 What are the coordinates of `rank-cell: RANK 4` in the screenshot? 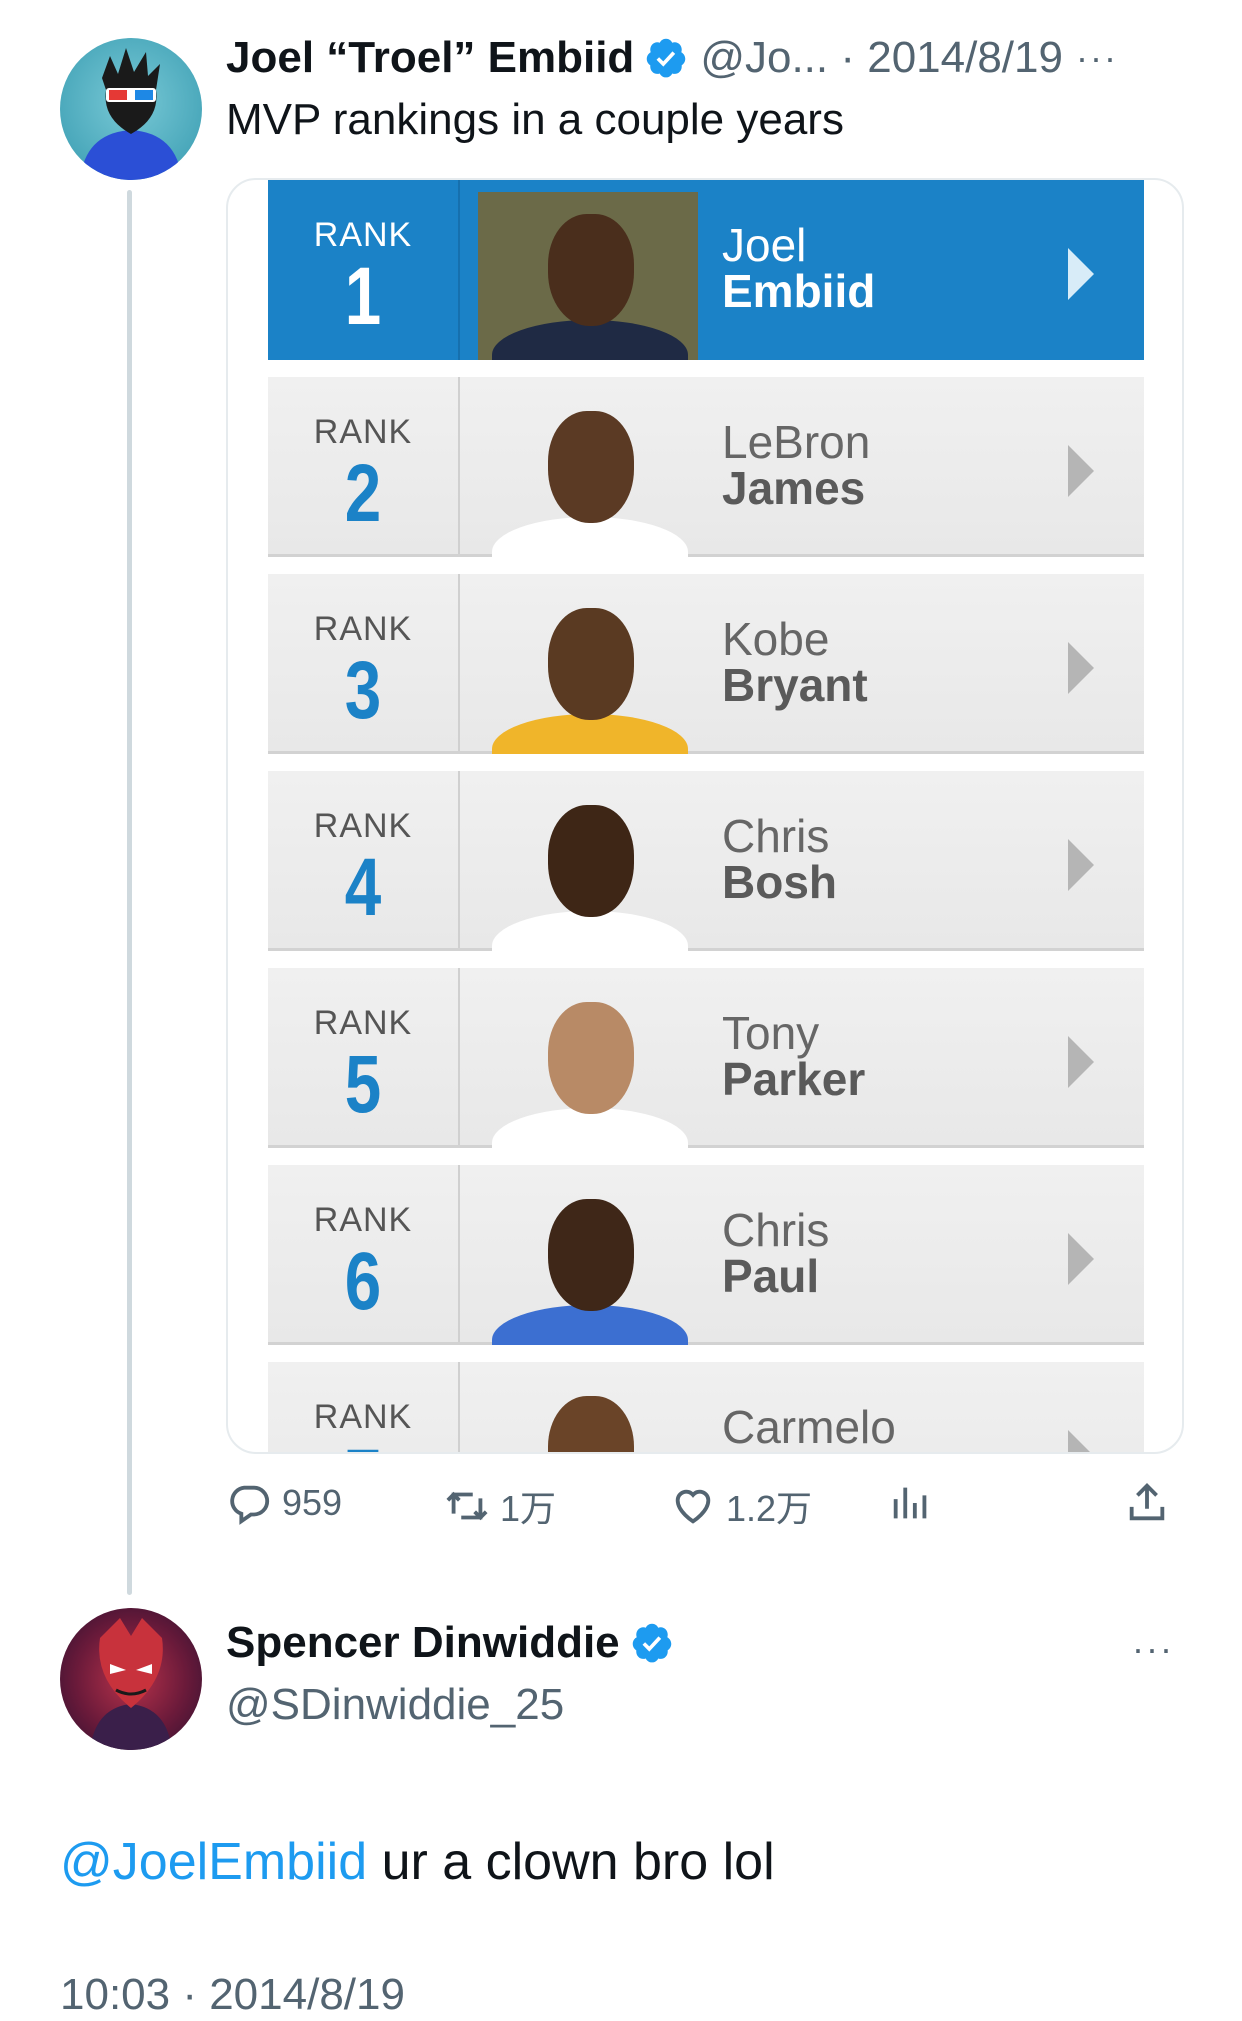 It's located at (364, 859).